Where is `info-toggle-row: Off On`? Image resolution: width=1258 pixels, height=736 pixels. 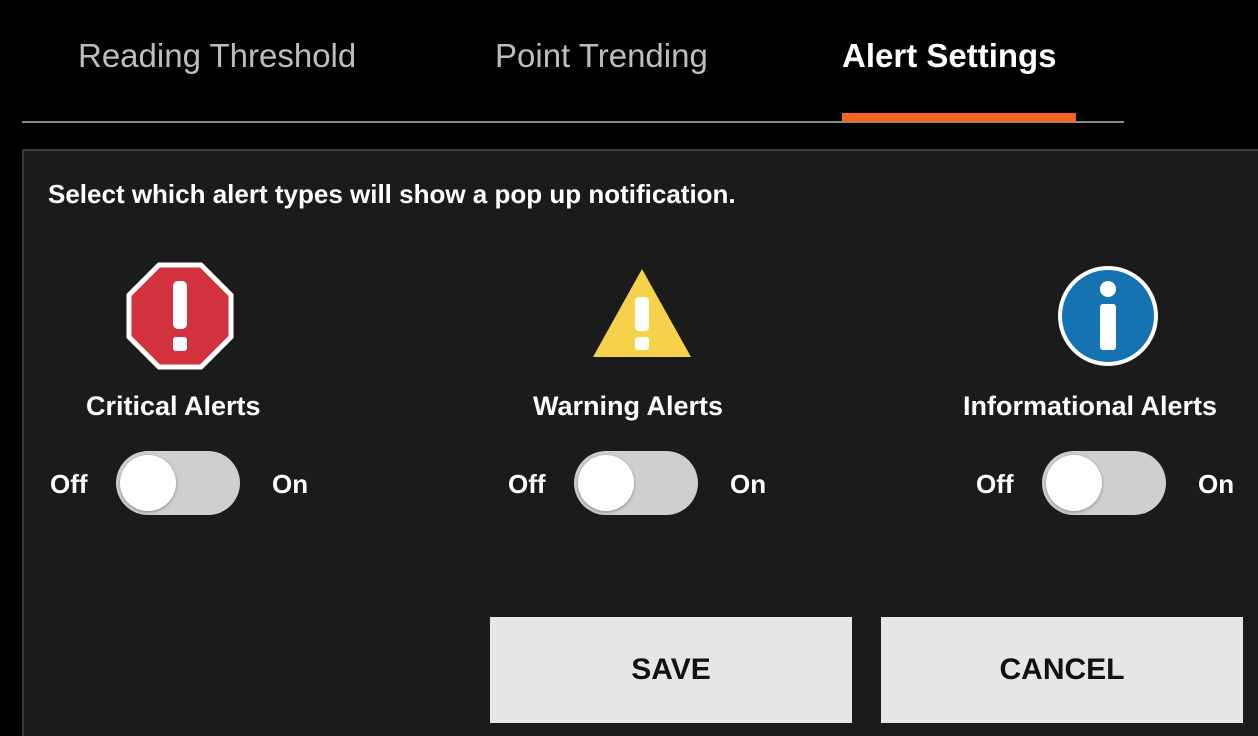 info-toggle-row: Off On is located at coordinates (1117, 484).